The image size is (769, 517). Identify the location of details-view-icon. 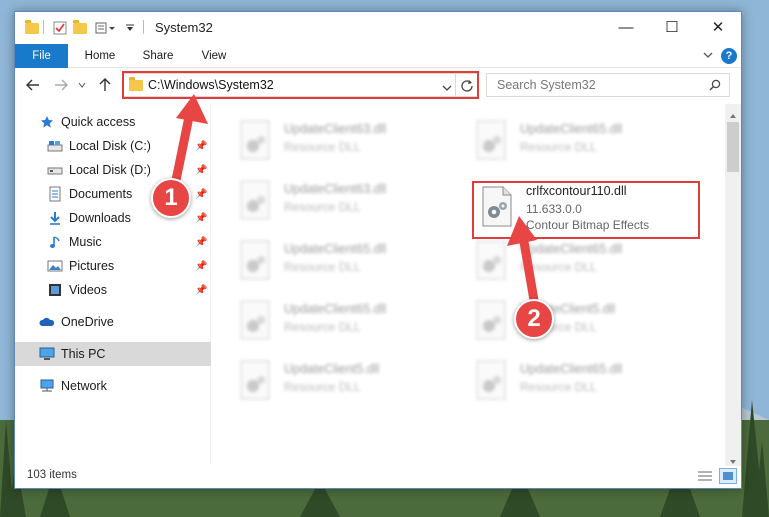
(705, 477).